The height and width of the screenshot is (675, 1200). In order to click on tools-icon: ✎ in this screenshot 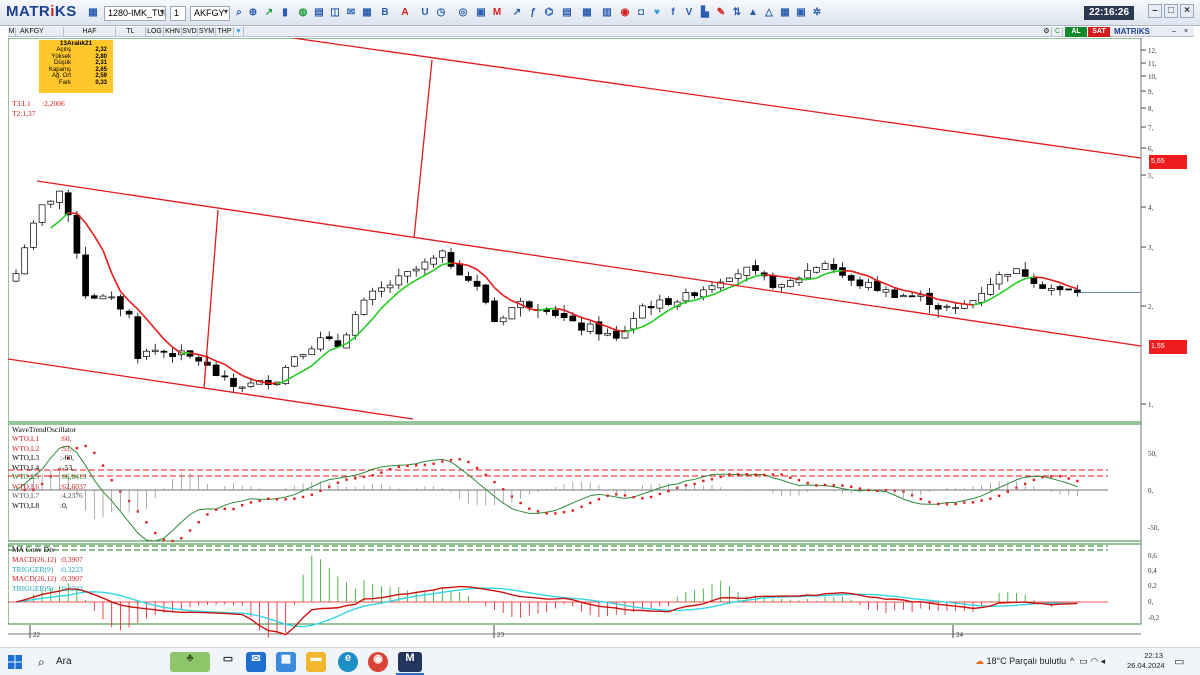, I will do `click(721, 13)`.